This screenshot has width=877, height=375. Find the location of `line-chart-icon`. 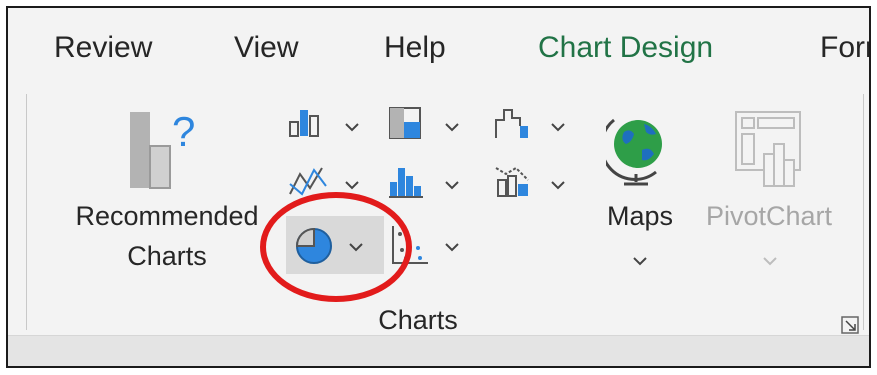

line-chart-icon is located at coordinates (308, 181).